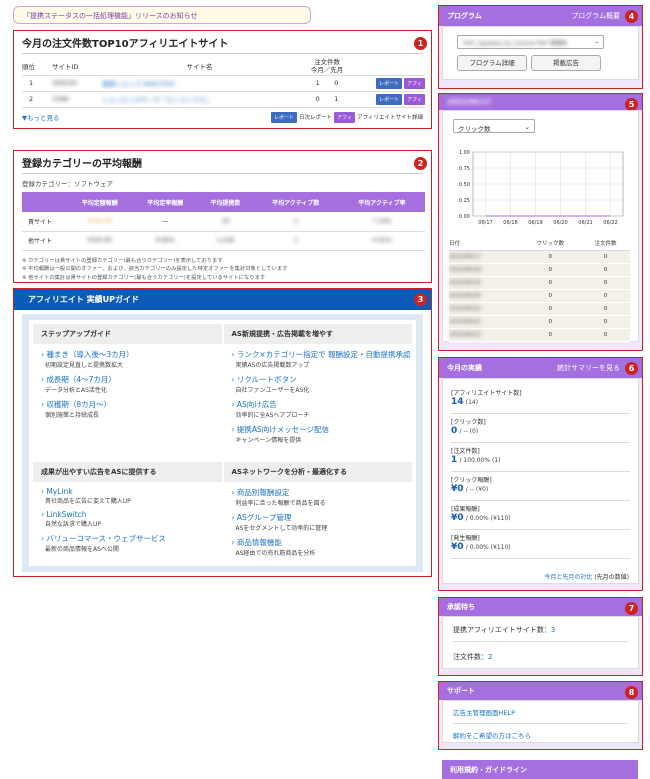 This screenshot has height=779, width=650. I want to click on table-row: 他サイト ¥335.85 9.66% 1,238 1 0.01%, so click(223, 240).